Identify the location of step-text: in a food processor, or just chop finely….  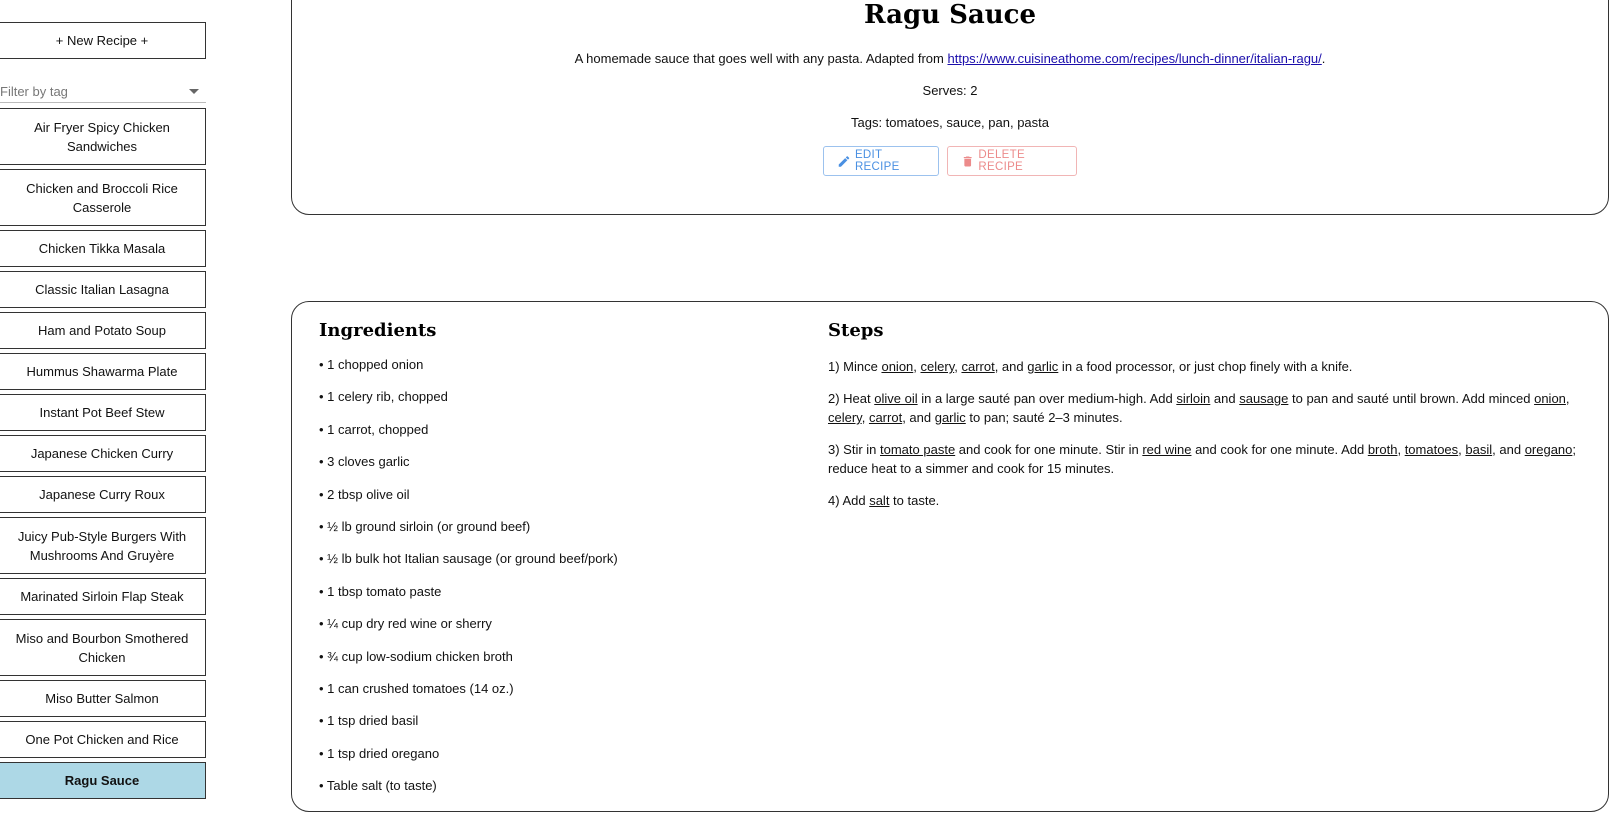
(1205, 366).